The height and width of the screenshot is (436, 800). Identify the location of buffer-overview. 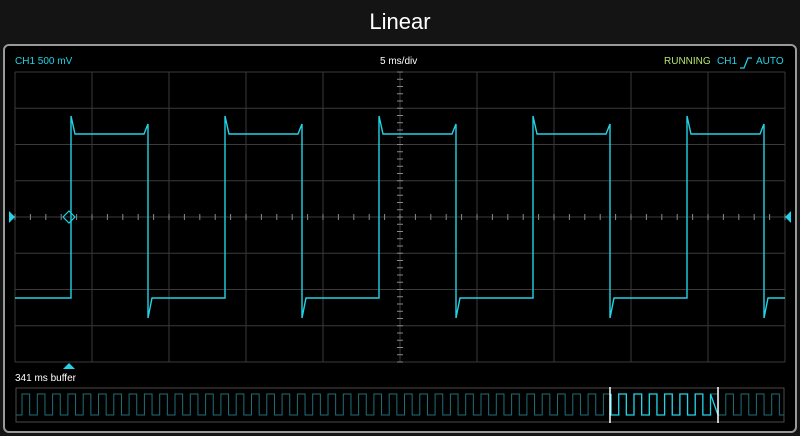
(400, 405).